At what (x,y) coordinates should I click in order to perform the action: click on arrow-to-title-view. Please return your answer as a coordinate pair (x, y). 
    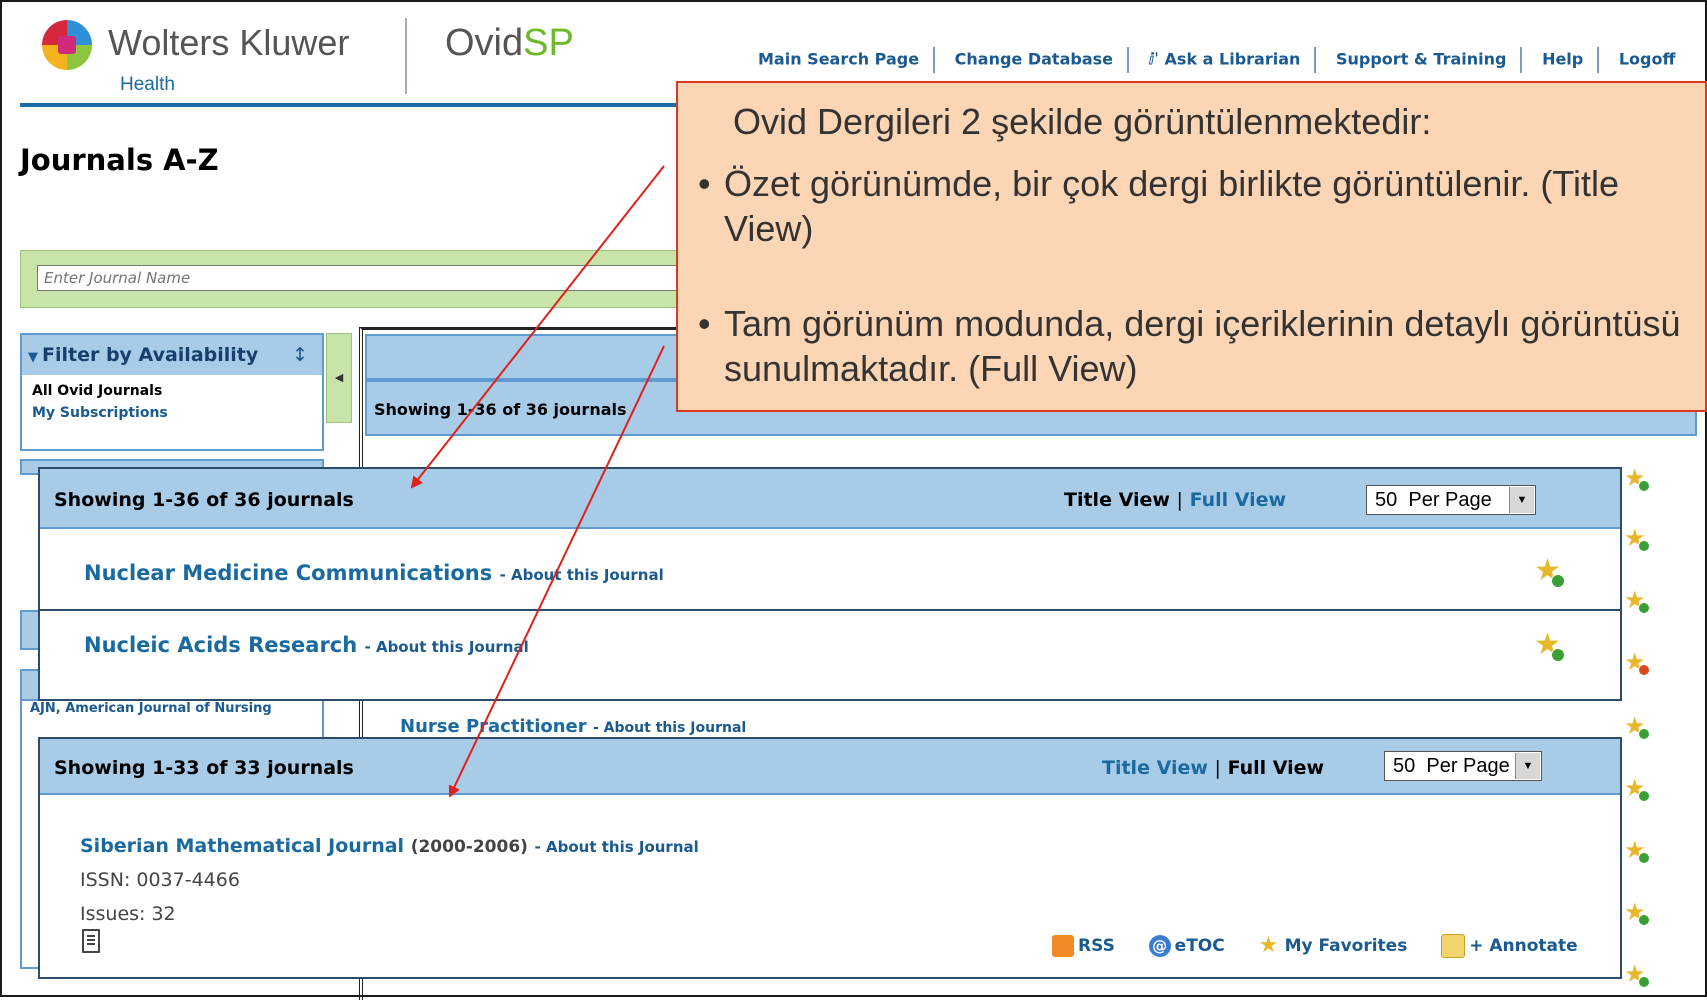
    Looking at the image, I should click on (537, 327).